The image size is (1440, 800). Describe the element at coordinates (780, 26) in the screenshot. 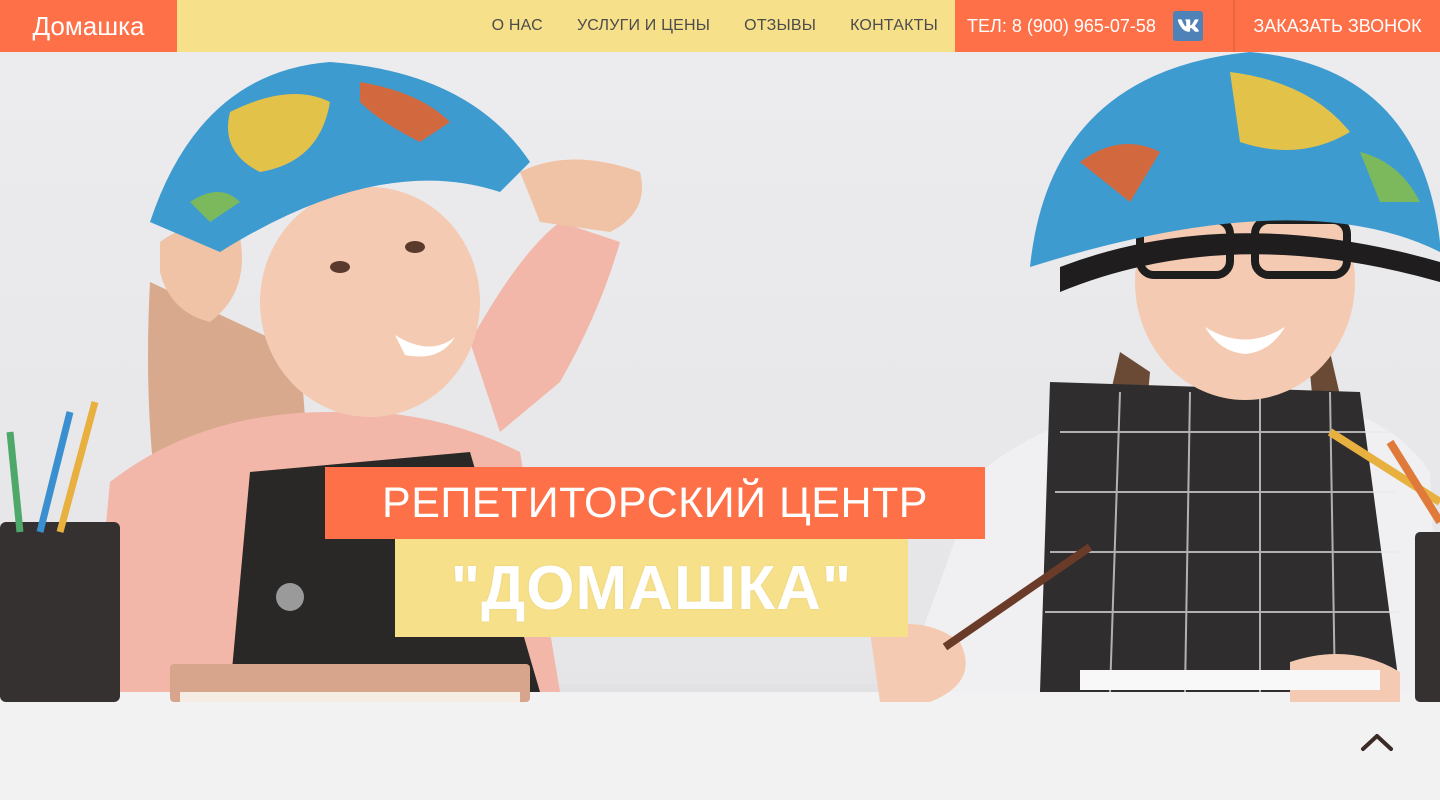

I see `nav-item-reviews: ОТЗЫВЫ` at that location.